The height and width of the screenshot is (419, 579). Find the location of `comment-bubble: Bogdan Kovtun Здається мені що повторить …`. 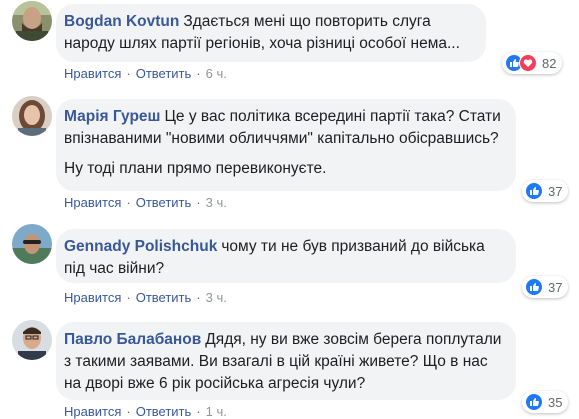

comment-bubble: Bogdan Kovtun Здається мені що повторить … is located at coordinates (271, 33).